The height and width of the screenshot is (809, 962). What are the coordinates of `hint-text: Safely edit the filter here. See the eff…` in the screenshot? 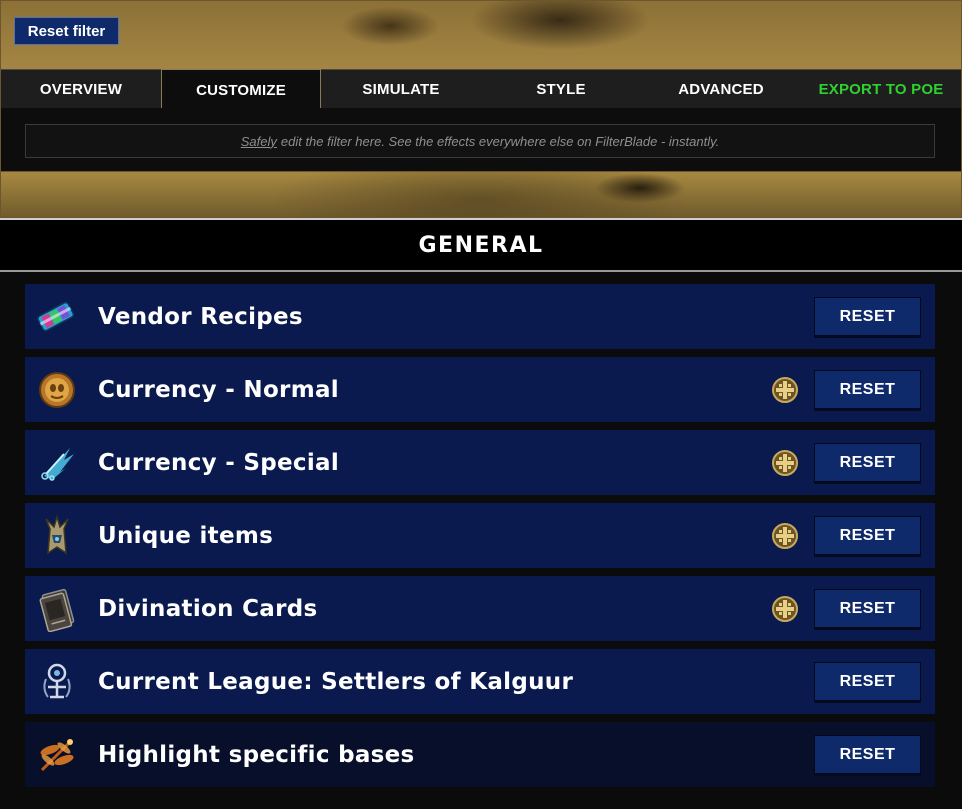 It's located at (480, 141).